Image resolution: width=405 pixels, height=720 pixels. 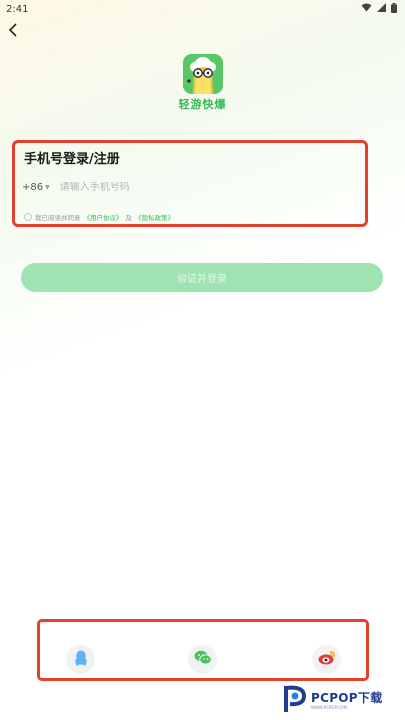 I want to click on signal-icon, so click(x=381, y=9).